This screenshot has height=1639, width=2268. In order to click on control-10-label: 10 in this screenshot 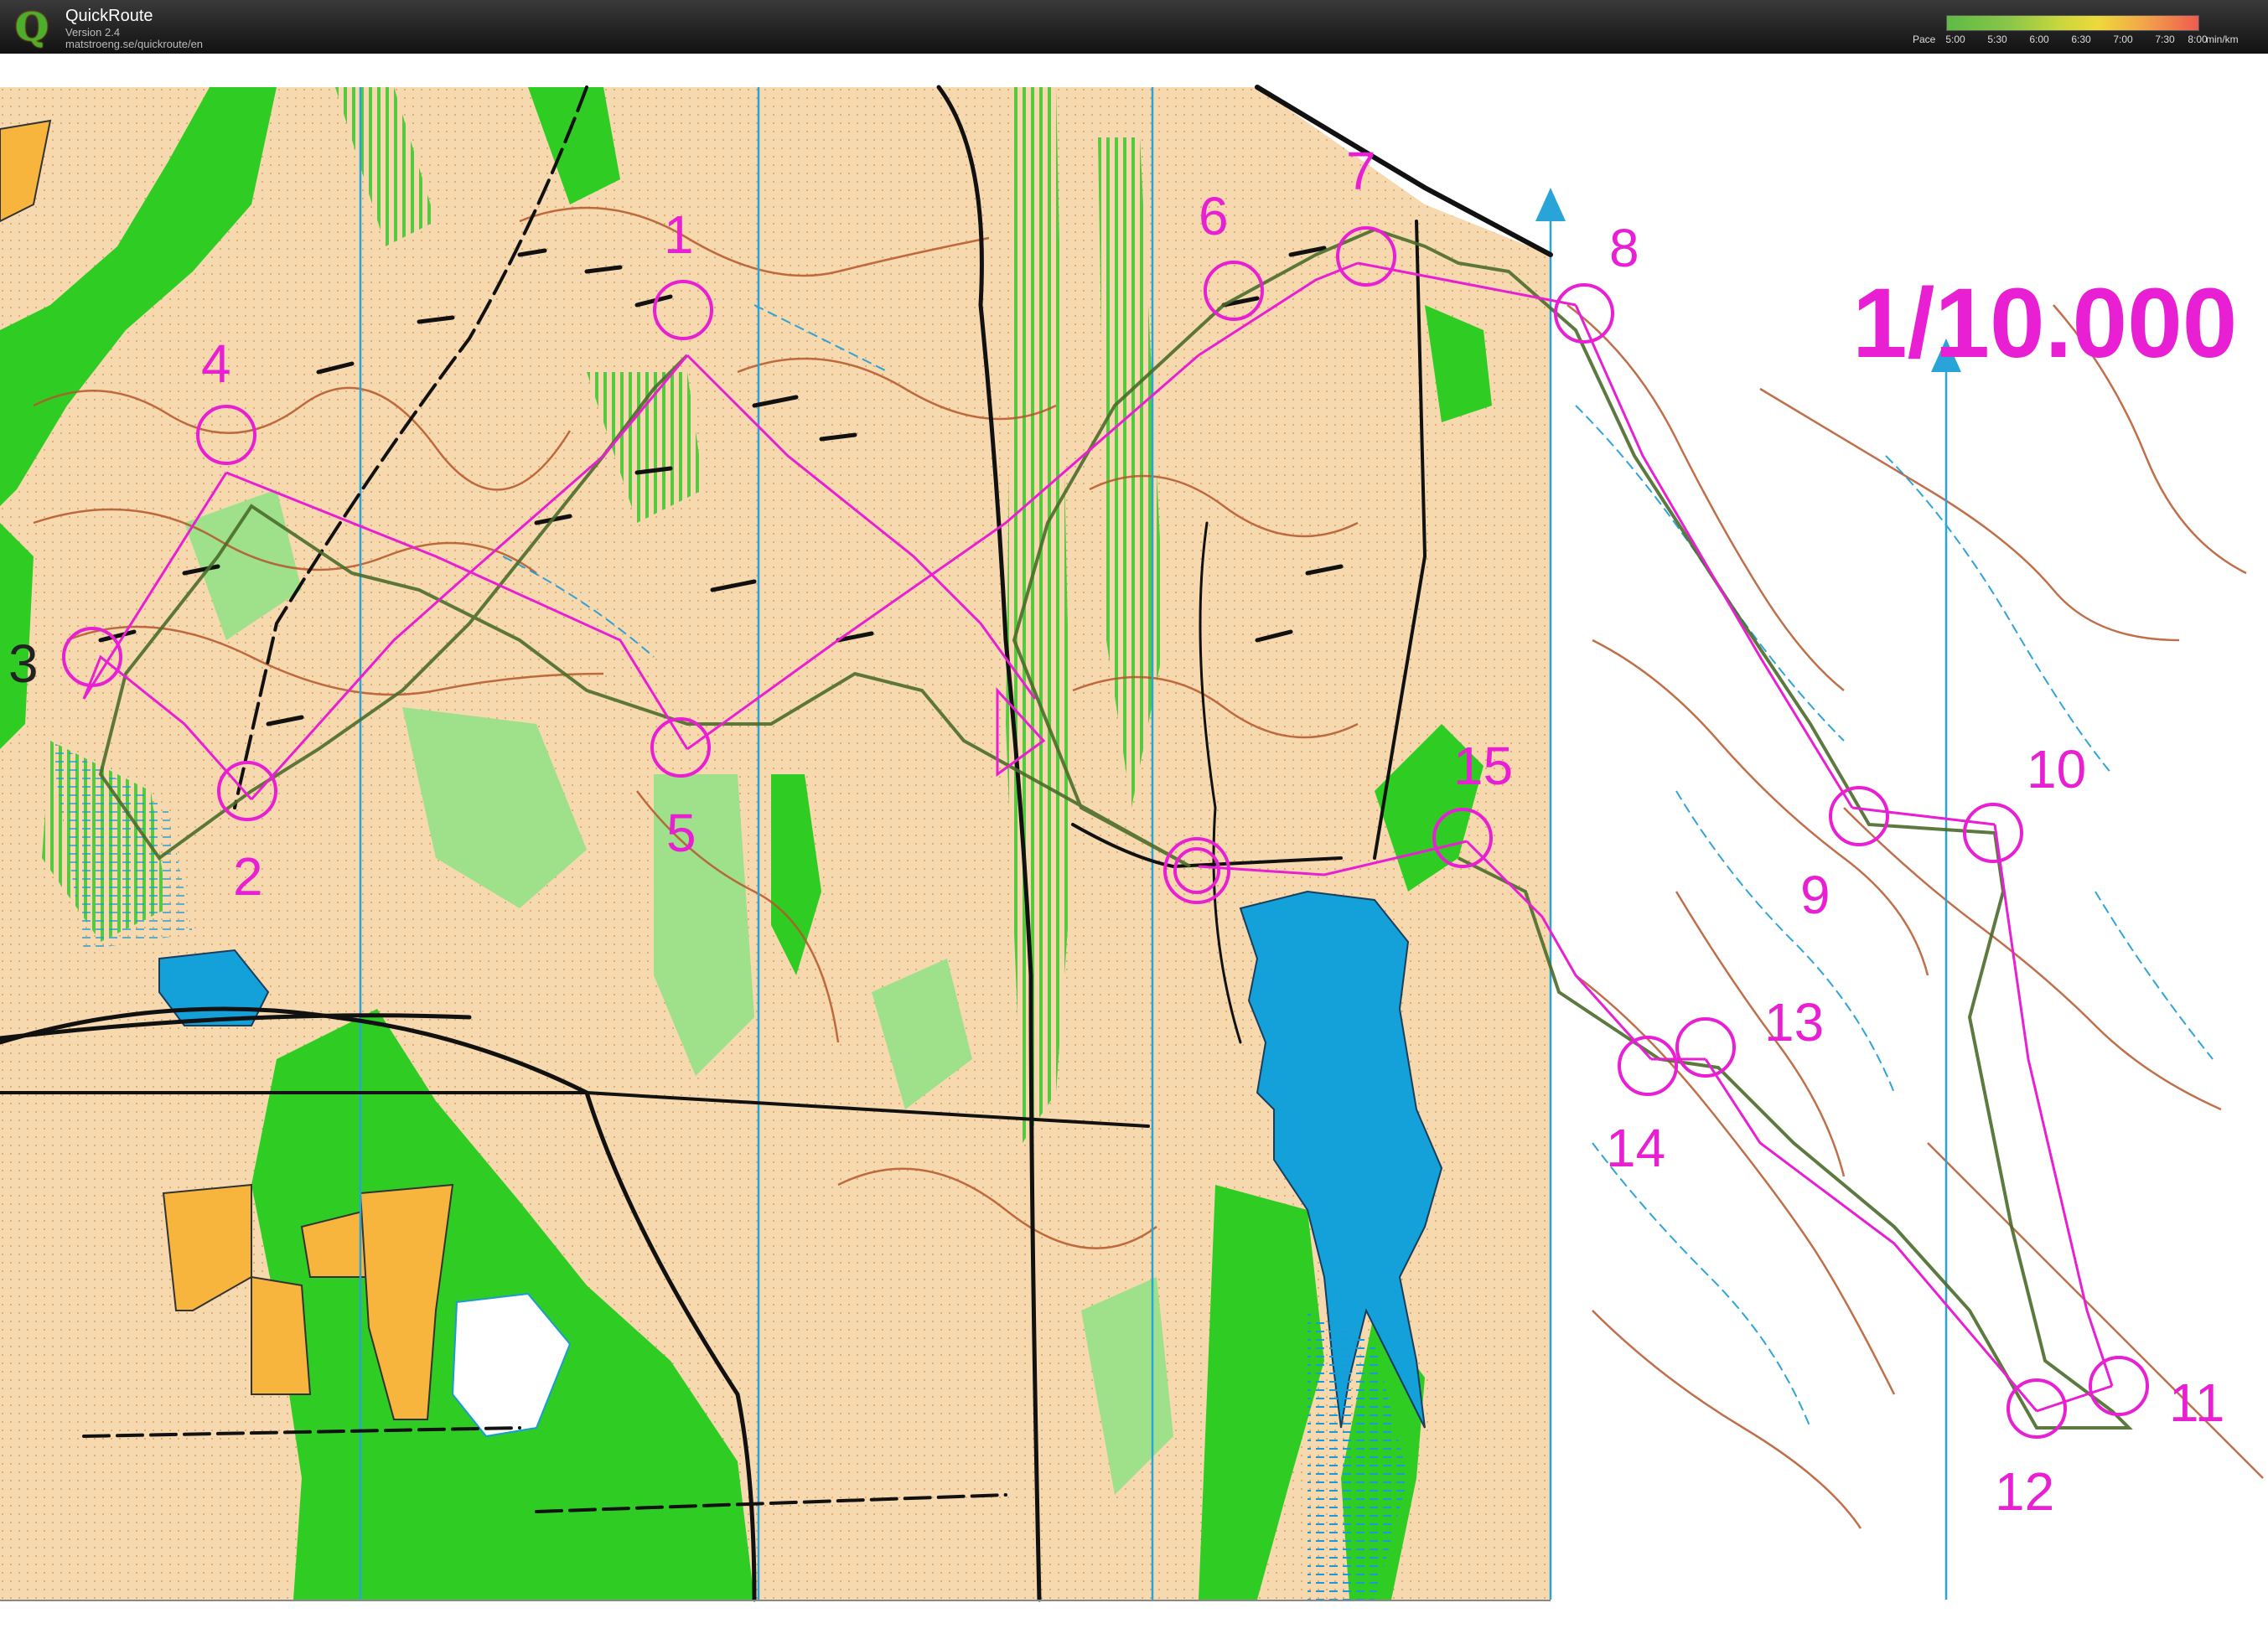, I will do `click(2056, 769)`.